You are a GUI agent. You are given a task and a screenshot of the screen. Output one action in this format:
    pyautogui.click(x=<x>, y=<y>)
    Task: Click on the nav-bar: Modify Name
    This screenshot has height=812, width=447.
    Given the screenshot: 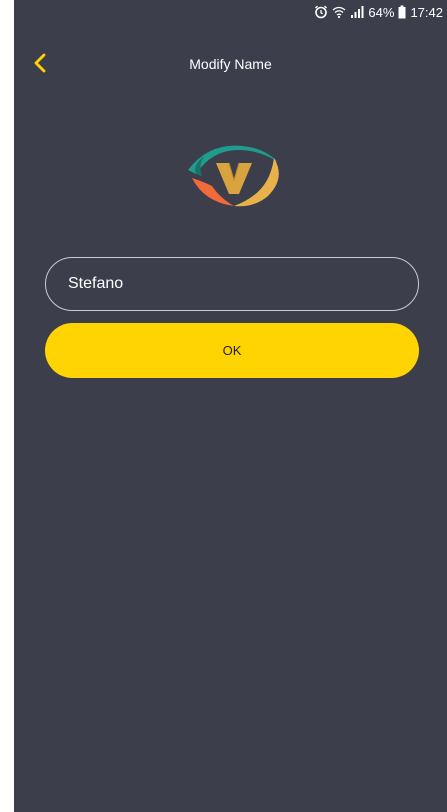 What is the action you would take?
    pyautogui.click(x=230, y=65)
    